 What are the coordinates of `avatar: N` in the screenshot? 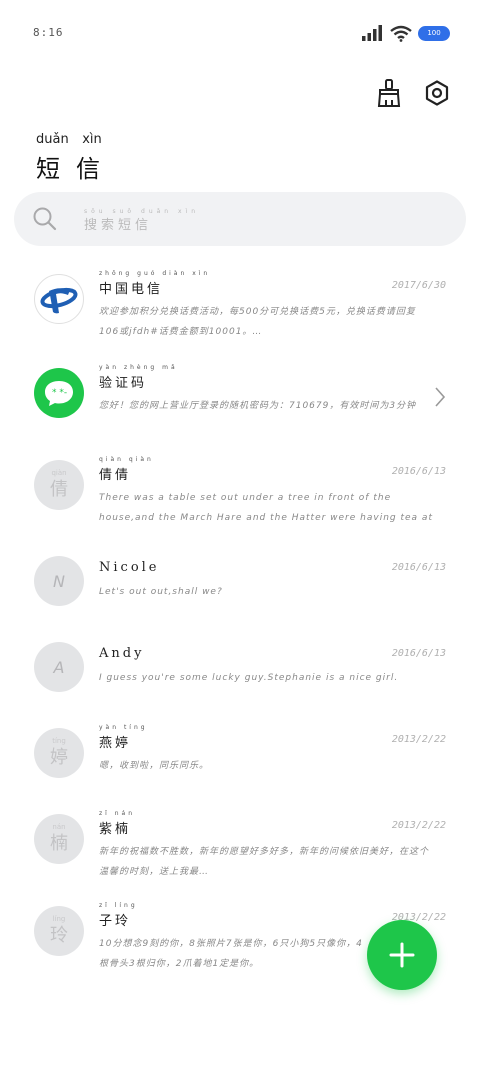 It's located at (59, 581).